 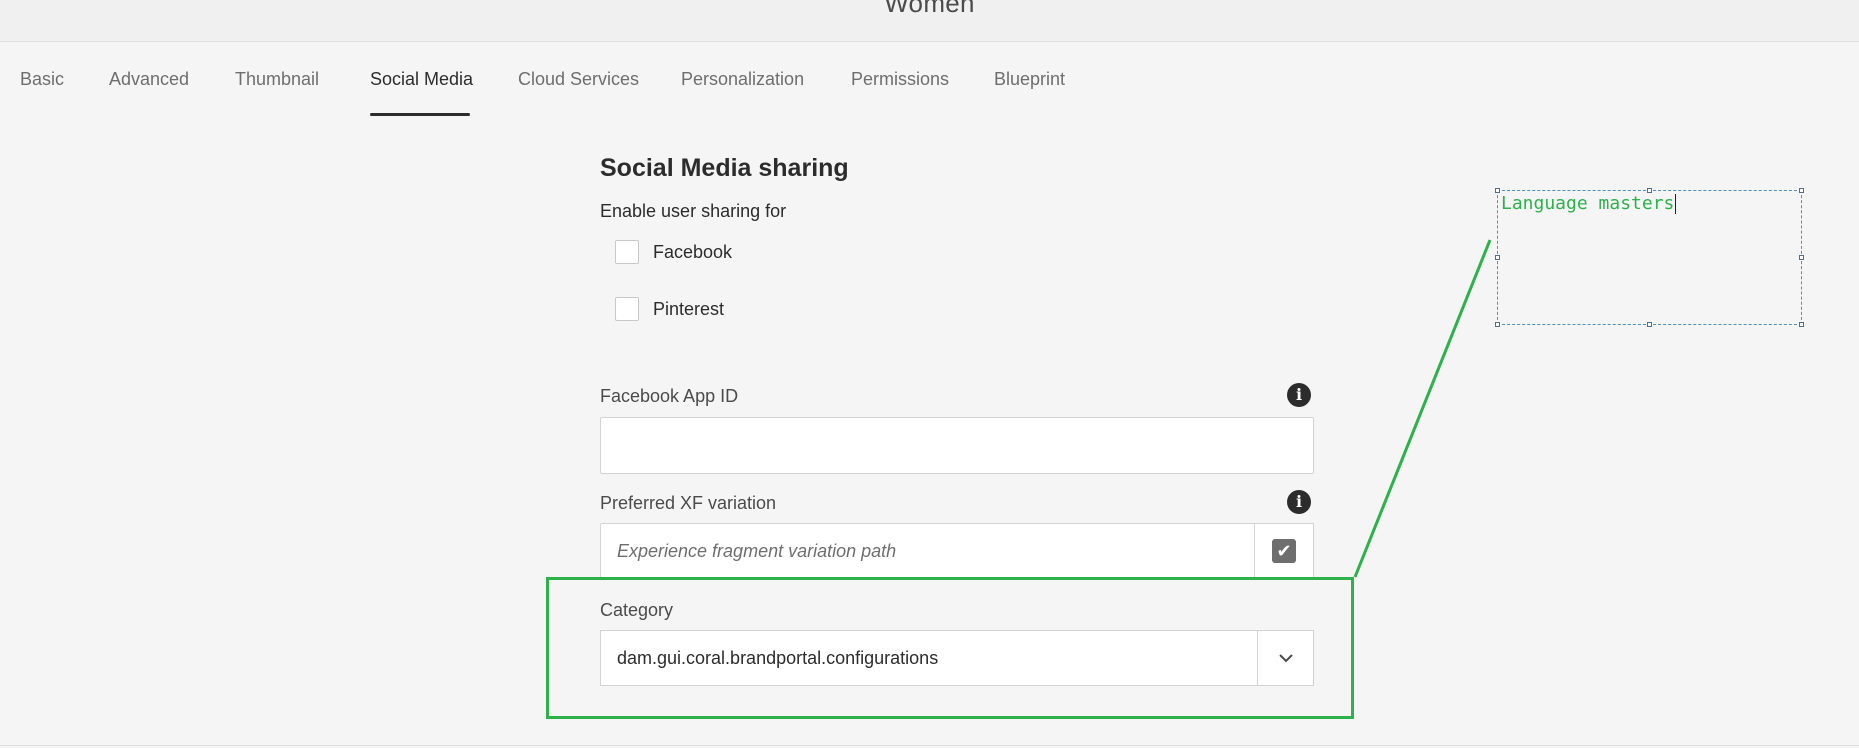 What do you see at coordinates (957, 445) in the screenshot?
I see `facebook-app-id-input` at bounding box center [957, 445].